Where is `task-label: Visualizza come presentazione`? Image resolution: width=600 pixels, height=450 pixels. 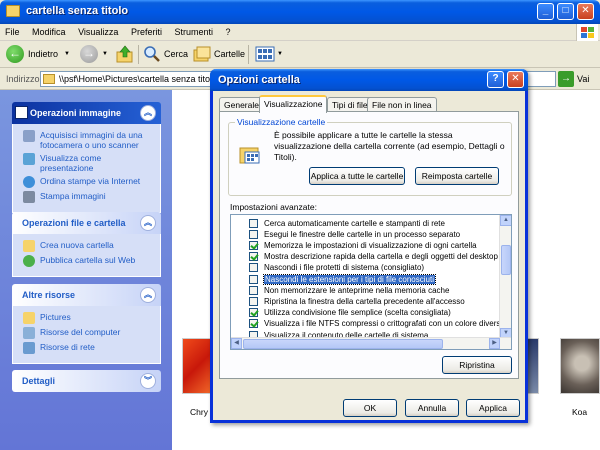
task-label: Visualizza come presentazione is located at coordinates (71, 163).